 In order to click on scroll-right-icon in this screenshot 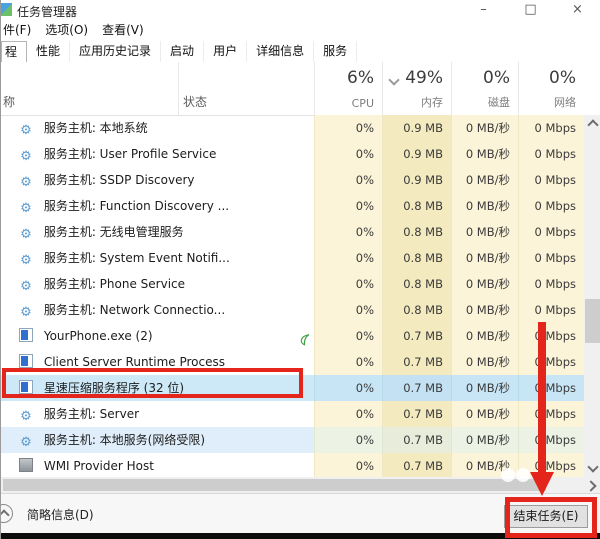, I will do `click(591, 486)`.